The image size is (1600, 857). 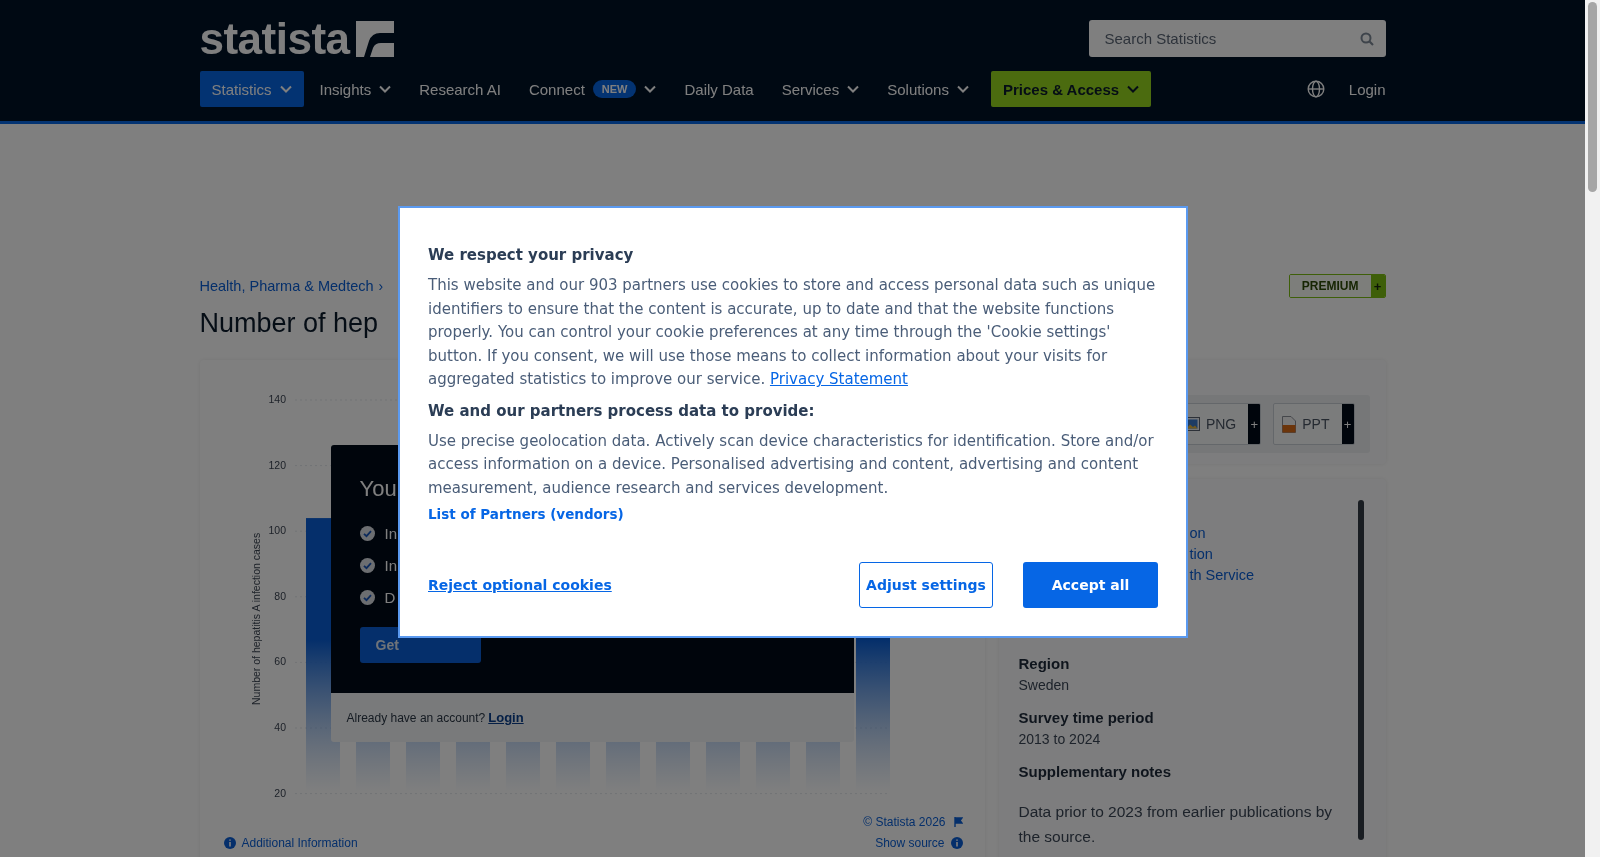 I want to click on additional-info-link: Additional Information, so click(x=299, y=843).